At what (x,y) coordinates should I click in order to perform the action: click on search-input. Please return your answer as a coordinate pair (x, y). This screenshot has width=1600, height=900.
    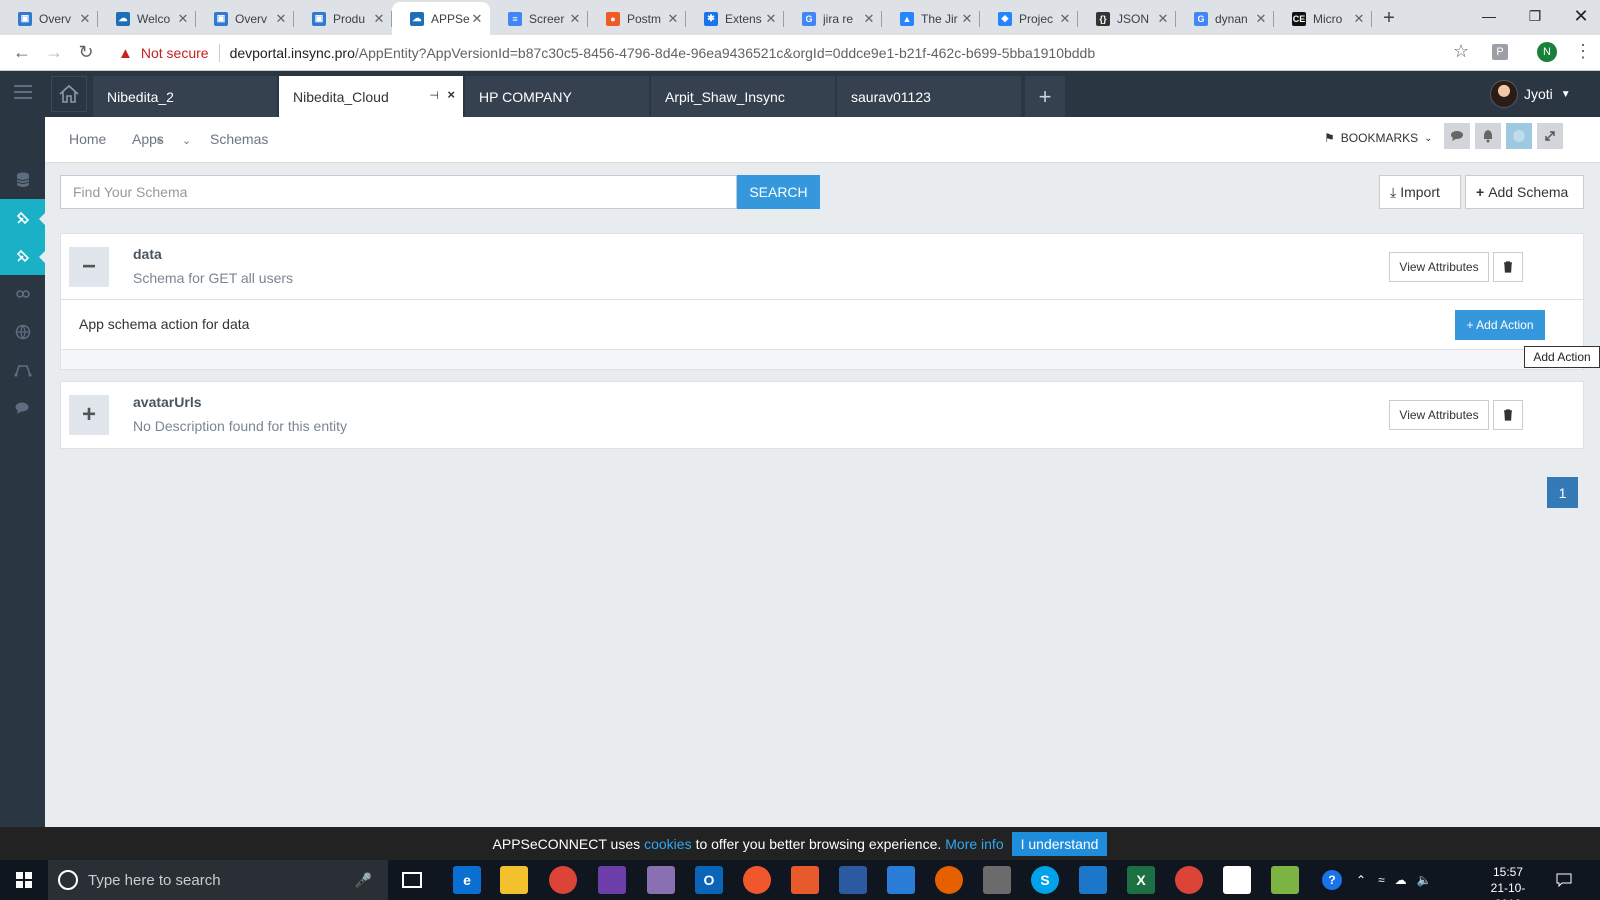
    Looking at the image, I should click on (398, 192).